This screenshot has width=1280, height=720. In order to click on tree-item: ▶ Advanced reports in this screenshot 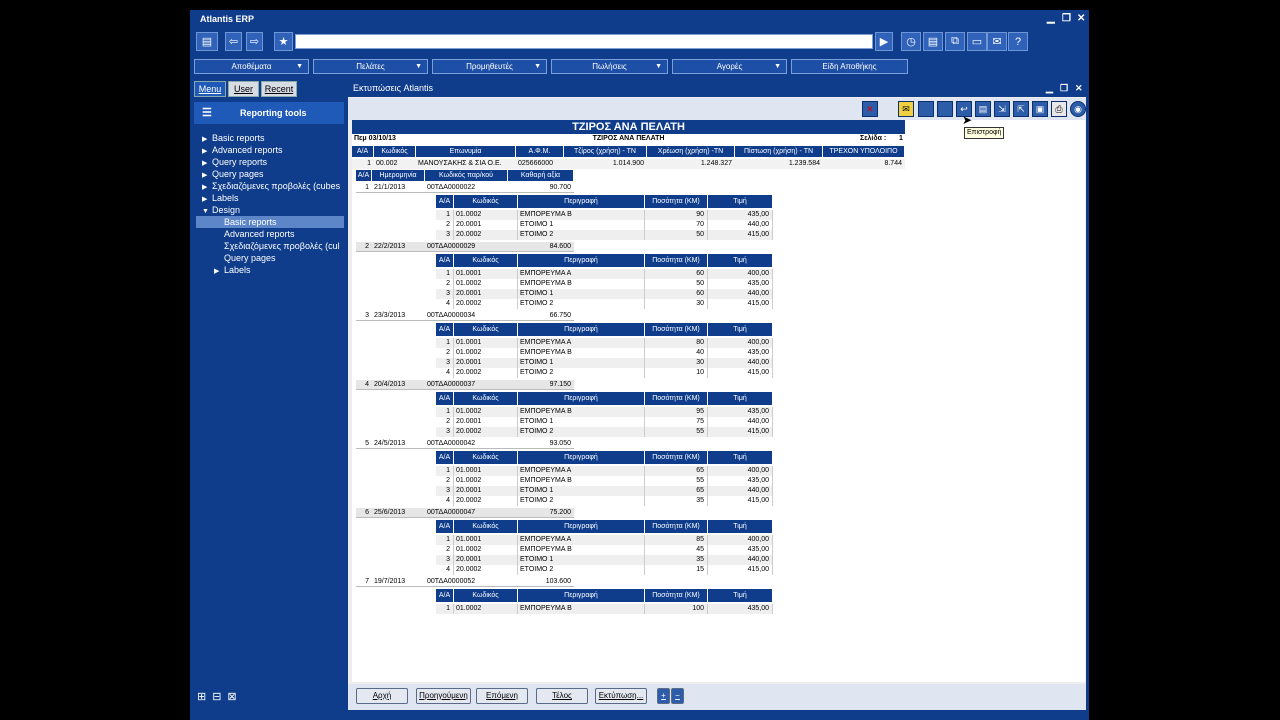, I will do `click(270, 150)`.